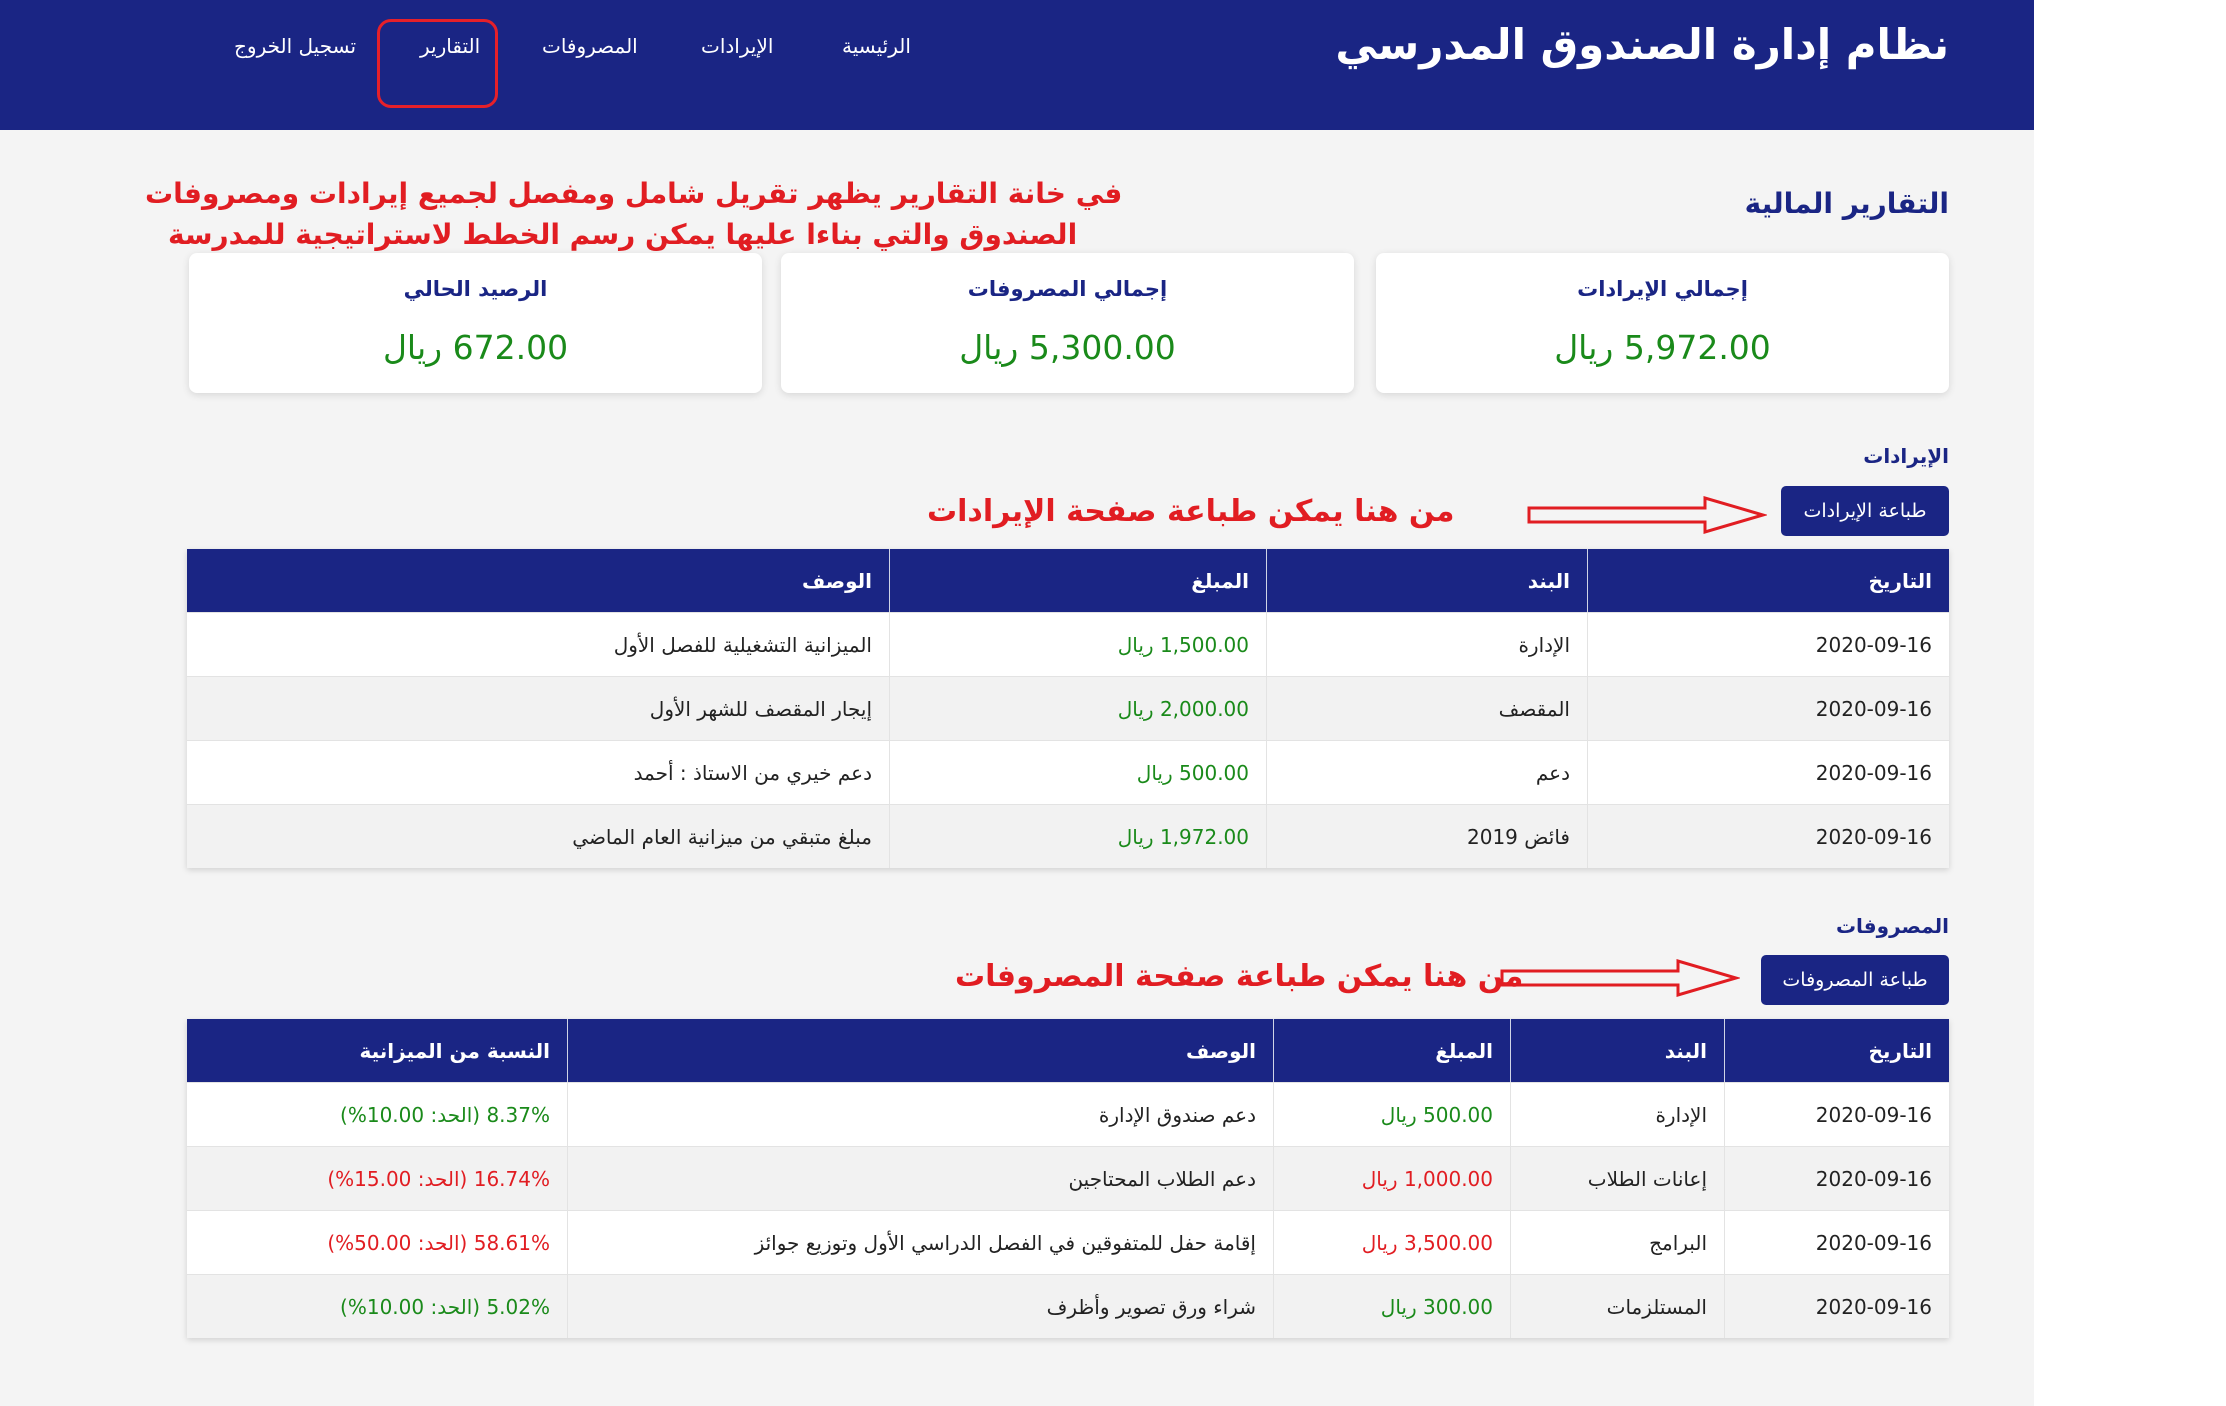 This screenshot has width=2226, height=1406. What do you see at coordinates (1855, 980) in the screenshot?
I see `print-expenses-button: طباعة المصروفات` at bounding box center [1855, 980].